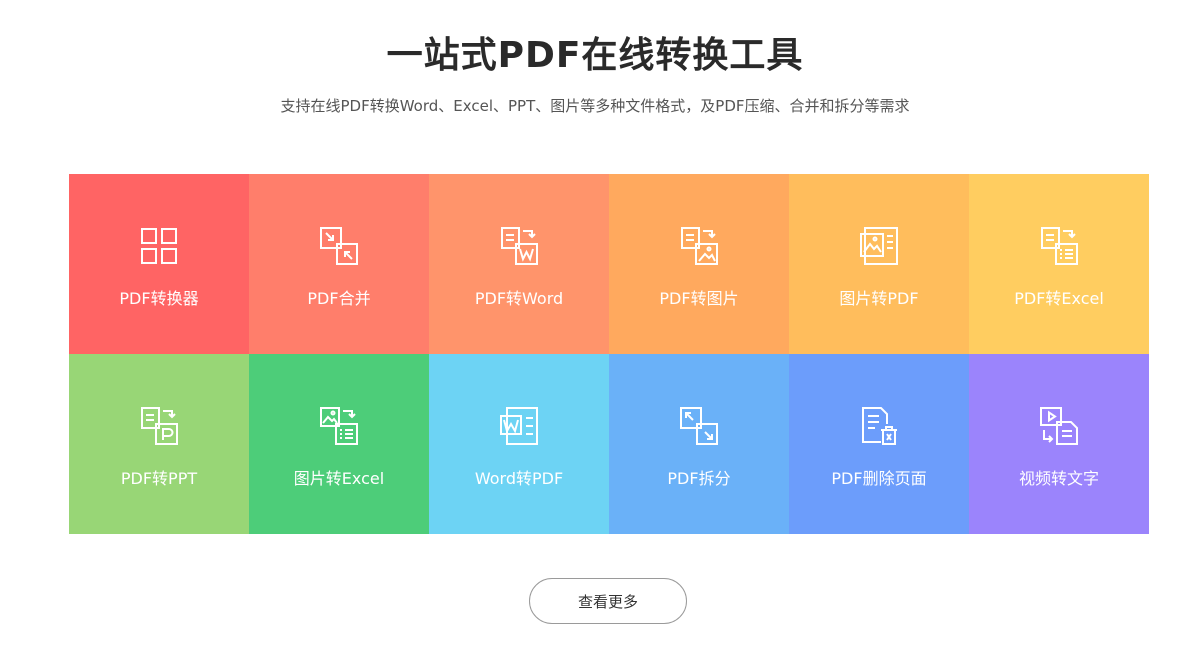  I want to click on pdf-to-image-icon, so click(699, 246).